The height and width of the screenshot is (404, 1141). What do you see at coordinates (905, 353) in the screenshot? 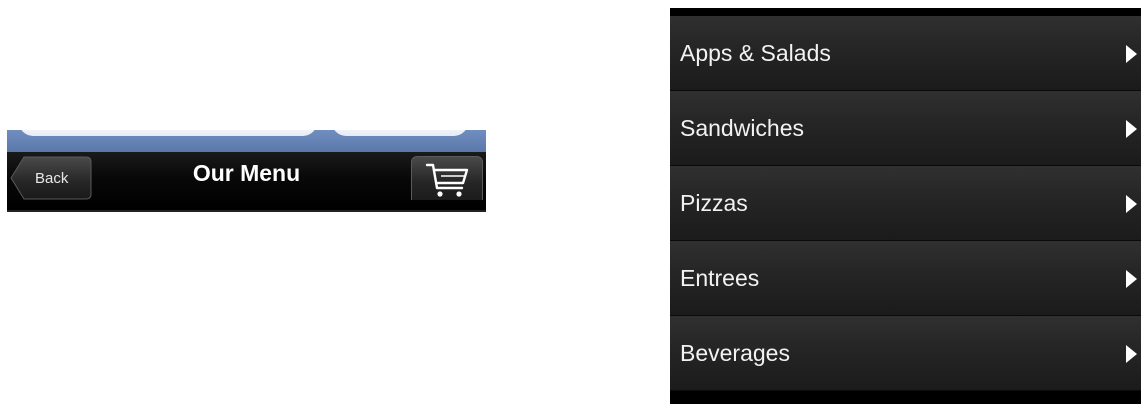
I see `menu-item-beverages: Beverages` at bounding box center [905, 353].